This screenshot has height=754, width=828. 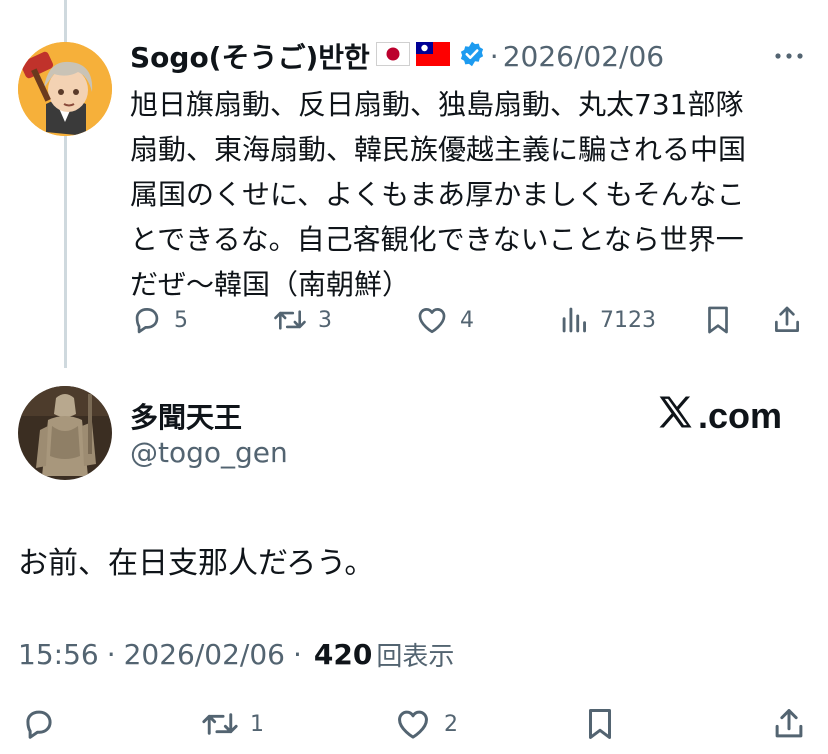 I want to click on tweet-meta: 15:56 · 2026/02/06 · 420 回表示, so click(x=236, y=654).